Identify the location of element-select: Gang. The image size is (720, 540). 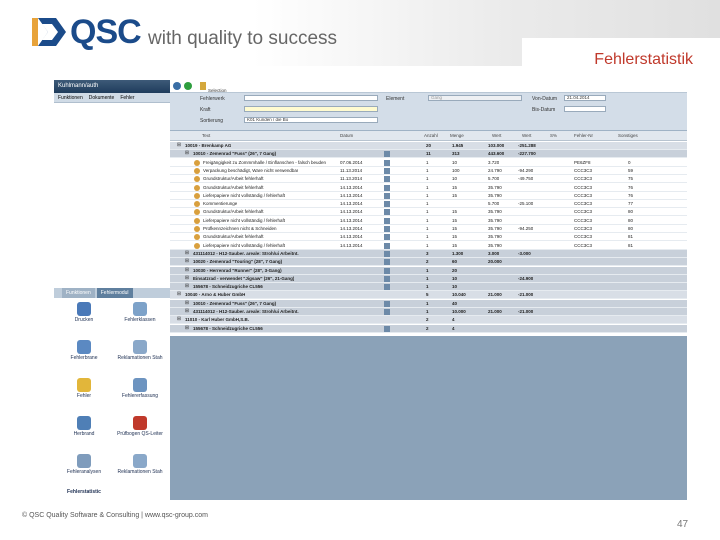
(475, 98).